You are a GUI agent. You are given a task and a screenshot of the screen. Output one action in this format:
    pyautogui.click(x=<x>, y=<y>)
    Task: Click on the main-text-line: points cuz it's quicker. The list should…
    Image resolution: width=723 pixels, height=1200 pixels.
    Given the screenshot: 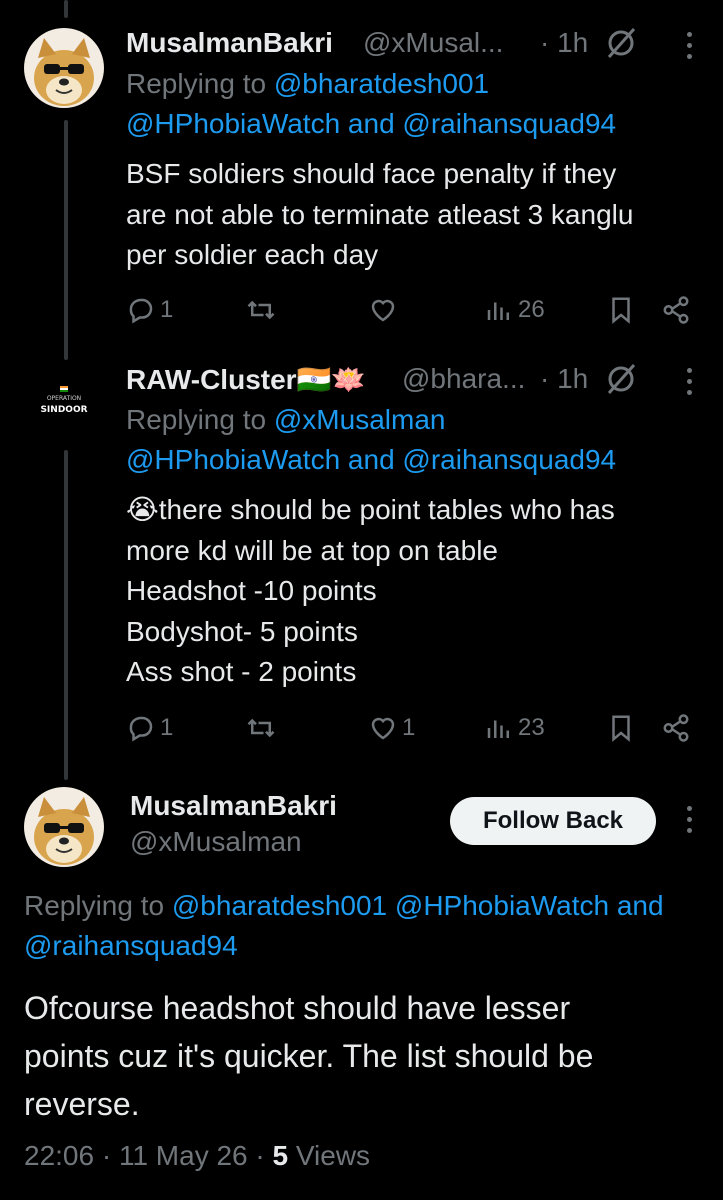 What is the action you would take?
    pyautogui.click(x=309, y=1056)
    